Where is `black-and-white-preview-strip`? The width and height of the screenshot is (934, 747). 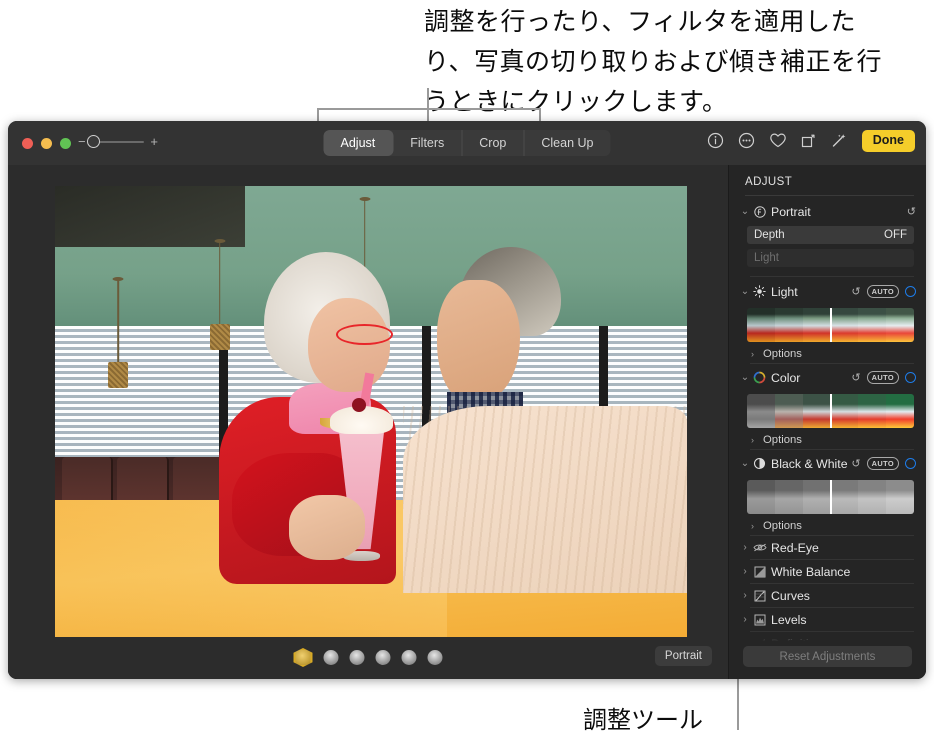 black-and-white-preview-strip is located at coordinates (830, 497).